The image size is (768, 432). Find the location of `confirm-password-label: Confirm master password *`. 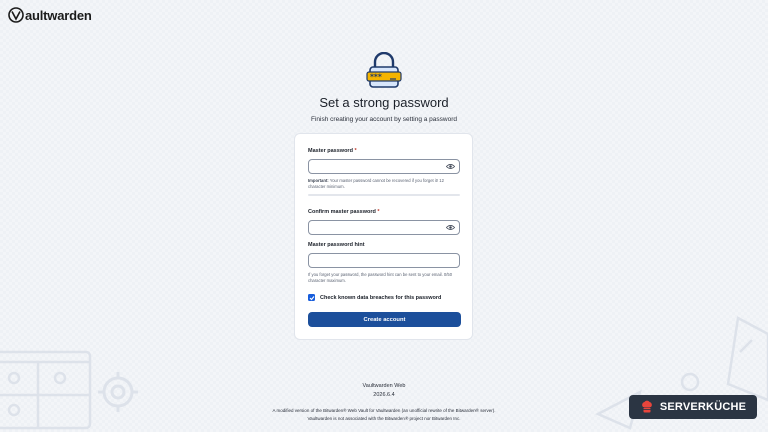

confirm-password-label: Confirm master password * is located at coordinates (344, 212).